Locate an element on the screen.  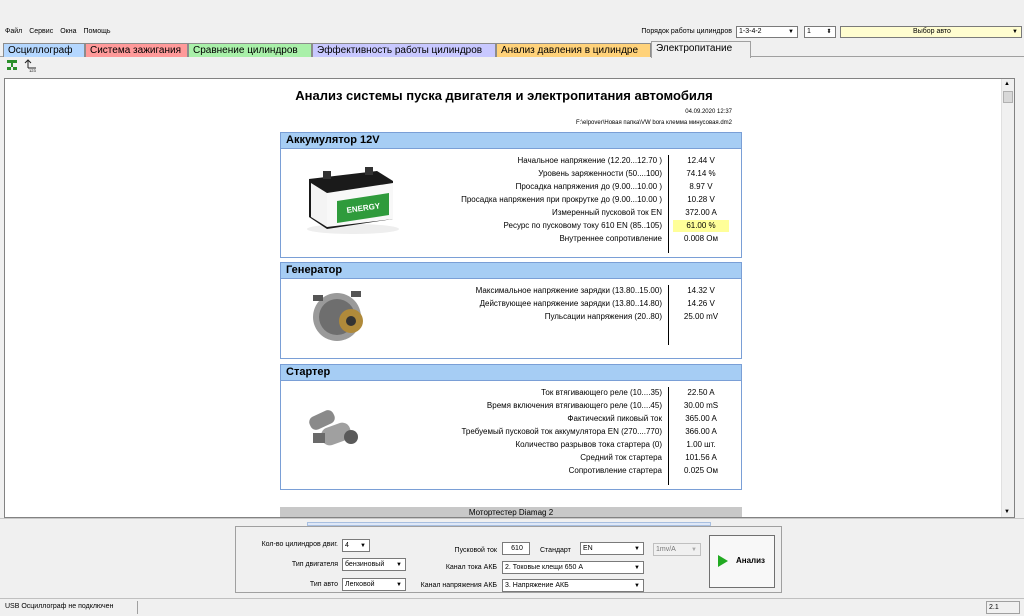
param-value: 1.00 шт. is located at coordinates (701, 444).